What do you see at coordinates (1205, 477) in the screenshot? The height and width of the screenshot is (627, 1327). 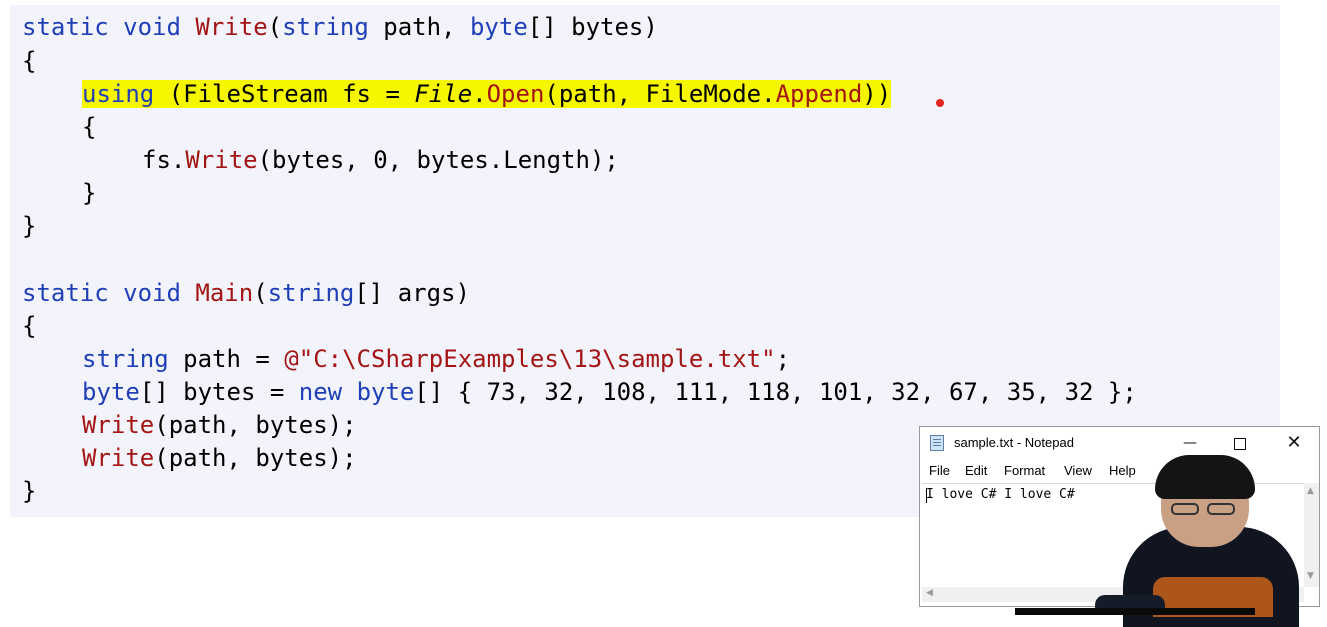 I see `presenter-hair` at bounding box center [1205, 477].